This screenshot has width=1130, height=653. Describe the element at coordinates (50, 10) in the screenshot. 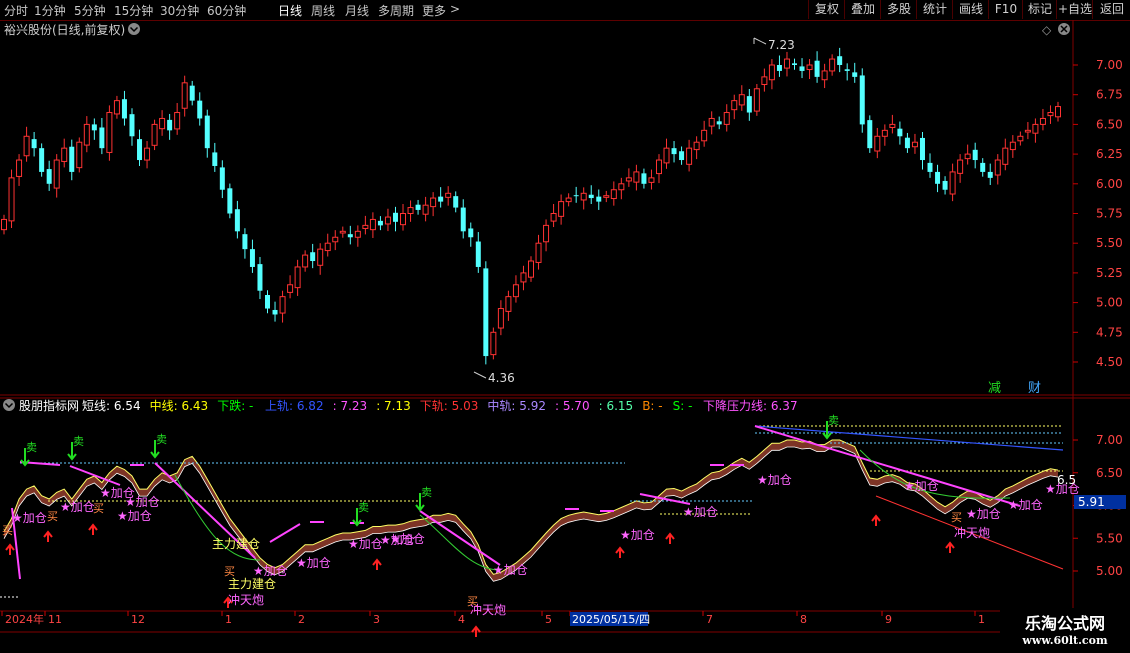

I see `period-tab-1: 1分钟` at that location.